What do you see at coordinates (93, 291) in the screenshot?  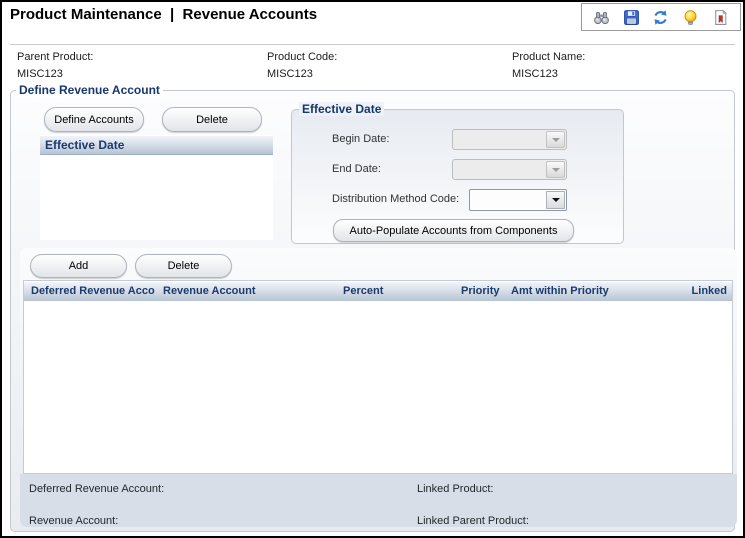 I see `column-header-deferred-revenue-account: Deferred Revenue Acco` at bounding box center [93, 291].